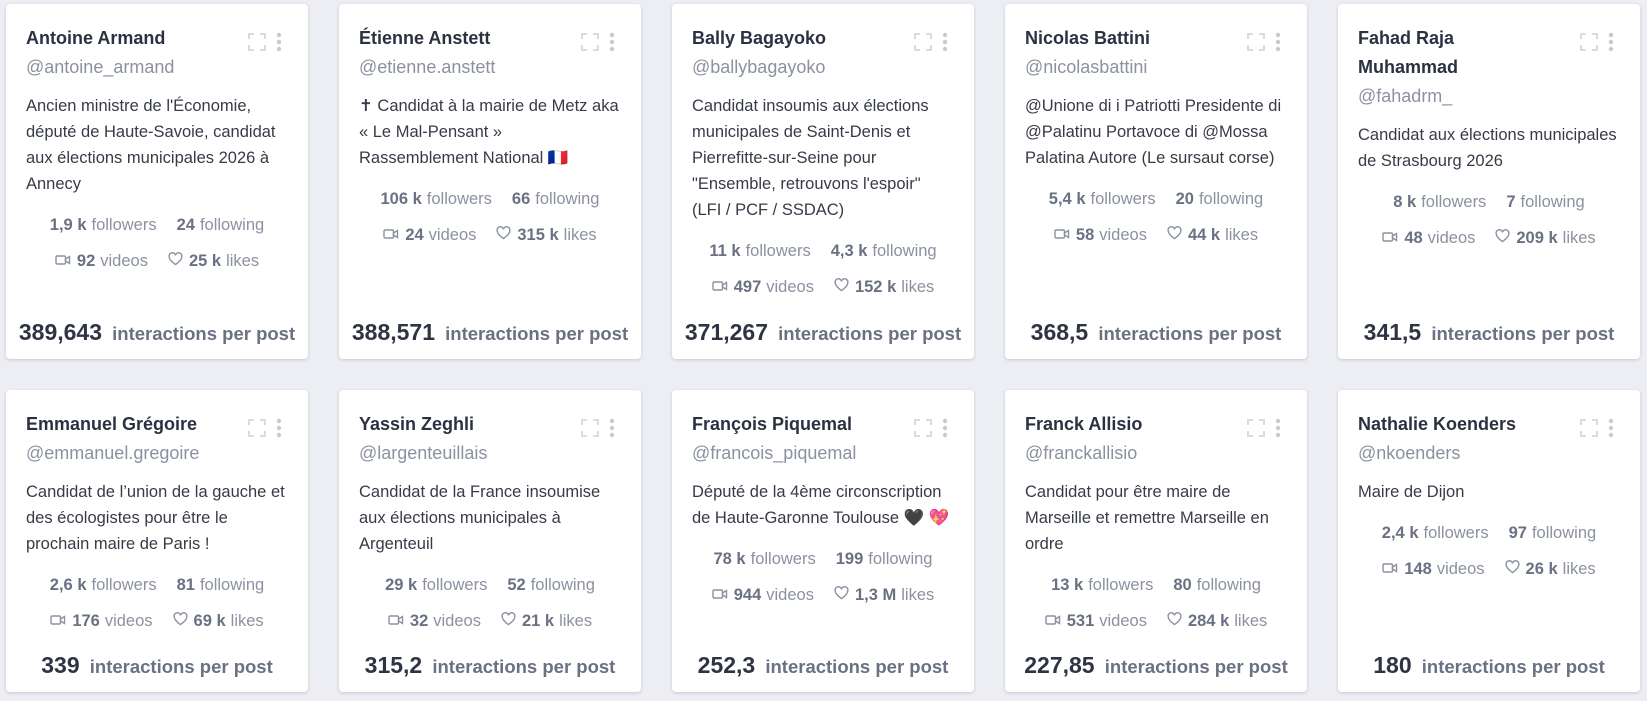 This screenshot has width=1647, height=701. Describe the element at coordinates (185, 585) in the screenshot. I see `following-count: 81` at that location.